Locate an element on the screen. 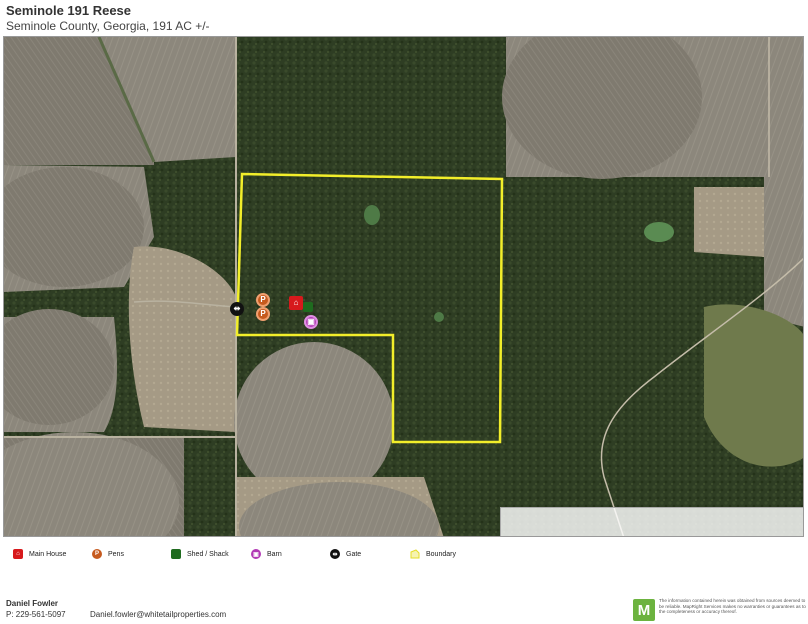 Image resolution: width=808 pixels, height=624 pixels. legend-label: Gate is located at coordinates (354, 554).